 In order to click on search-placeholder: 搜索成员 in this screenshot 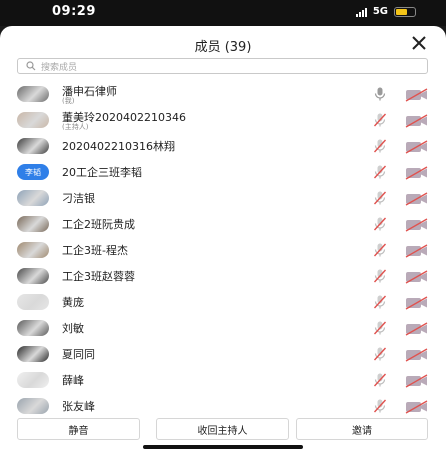, I will do `click(59, 67)`.